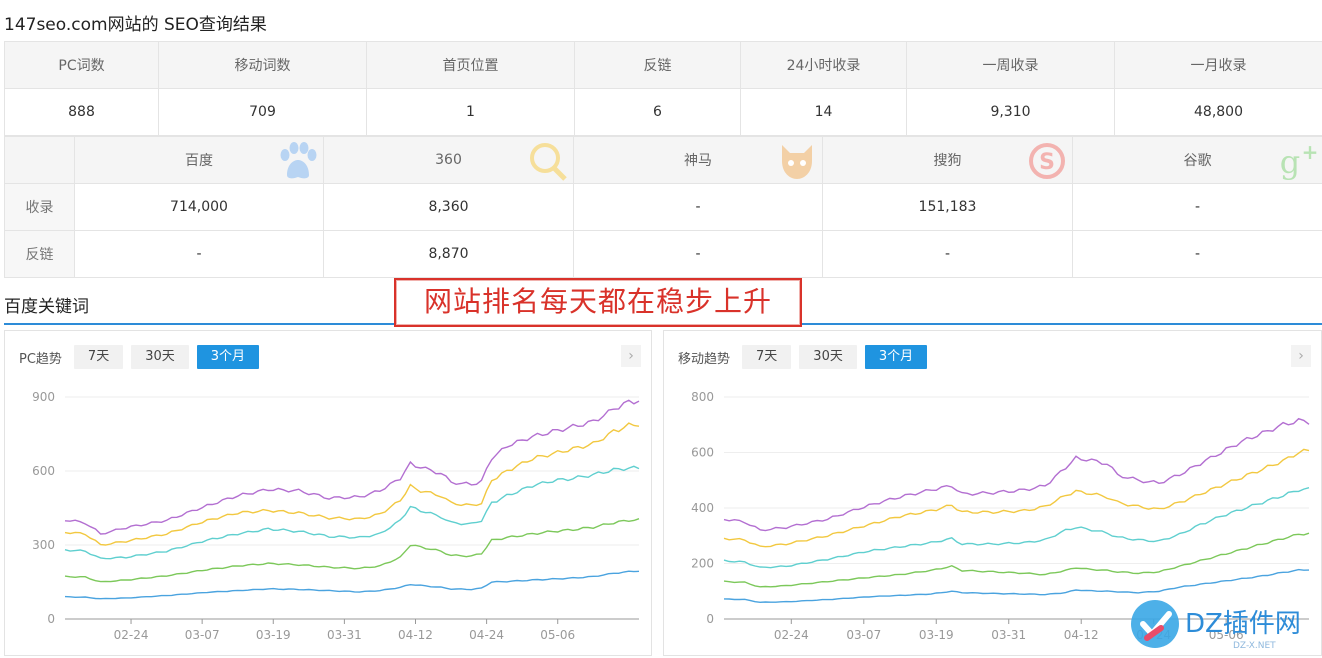  What do you see at coordinates (863, 635) in the screenshot?
I see `mobile-x-tick-label: 03-07` at bounding box center [863, 635].